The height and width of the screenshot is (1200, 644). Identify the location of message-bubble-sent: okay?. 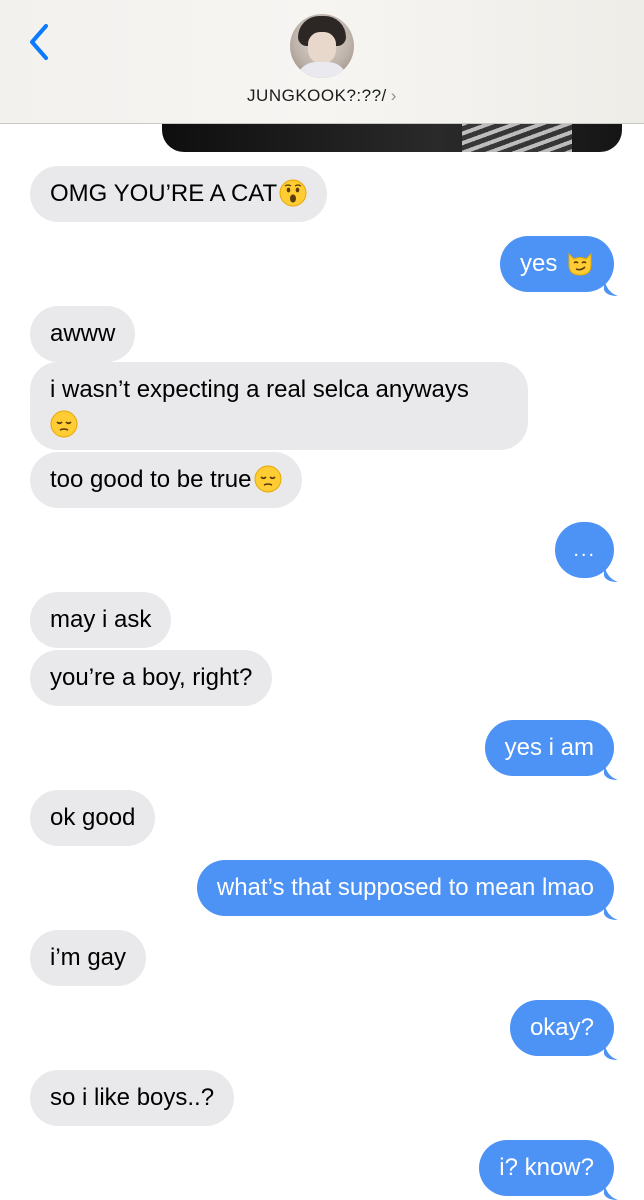
(561, 1028).